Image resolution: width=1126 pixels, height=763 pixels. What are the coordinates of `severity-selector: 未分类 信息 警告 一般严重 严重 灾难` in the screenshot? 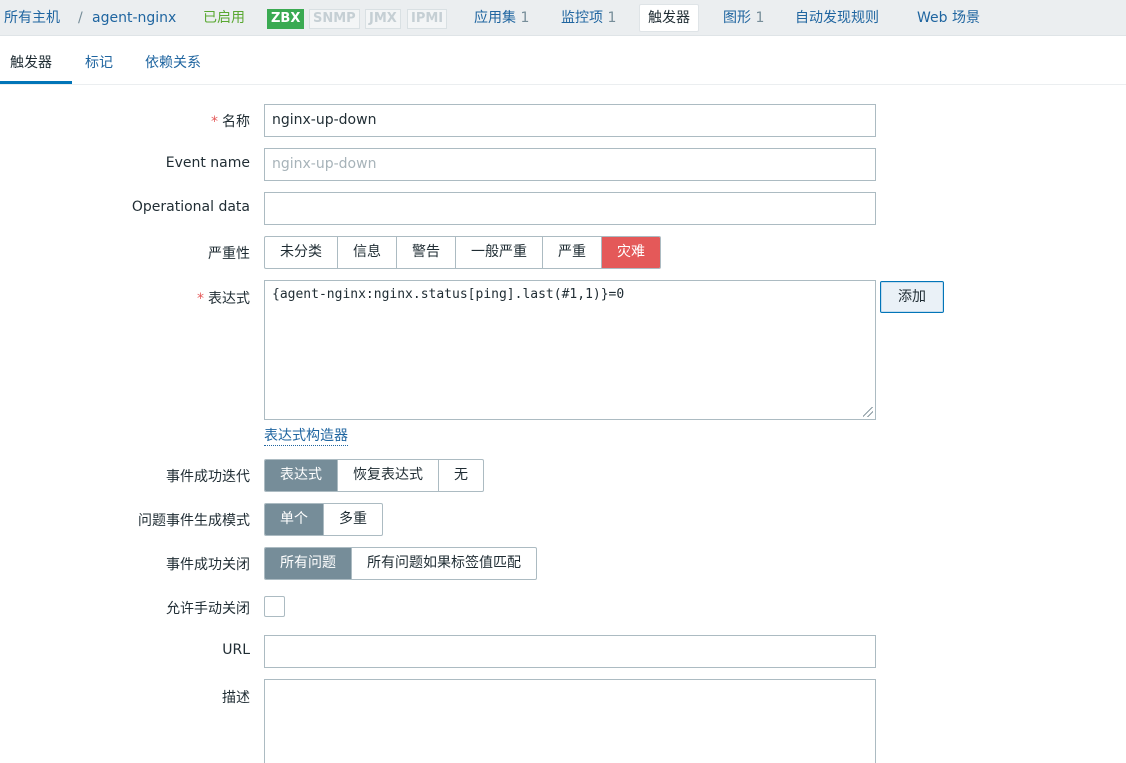 It's located at (462, 252).